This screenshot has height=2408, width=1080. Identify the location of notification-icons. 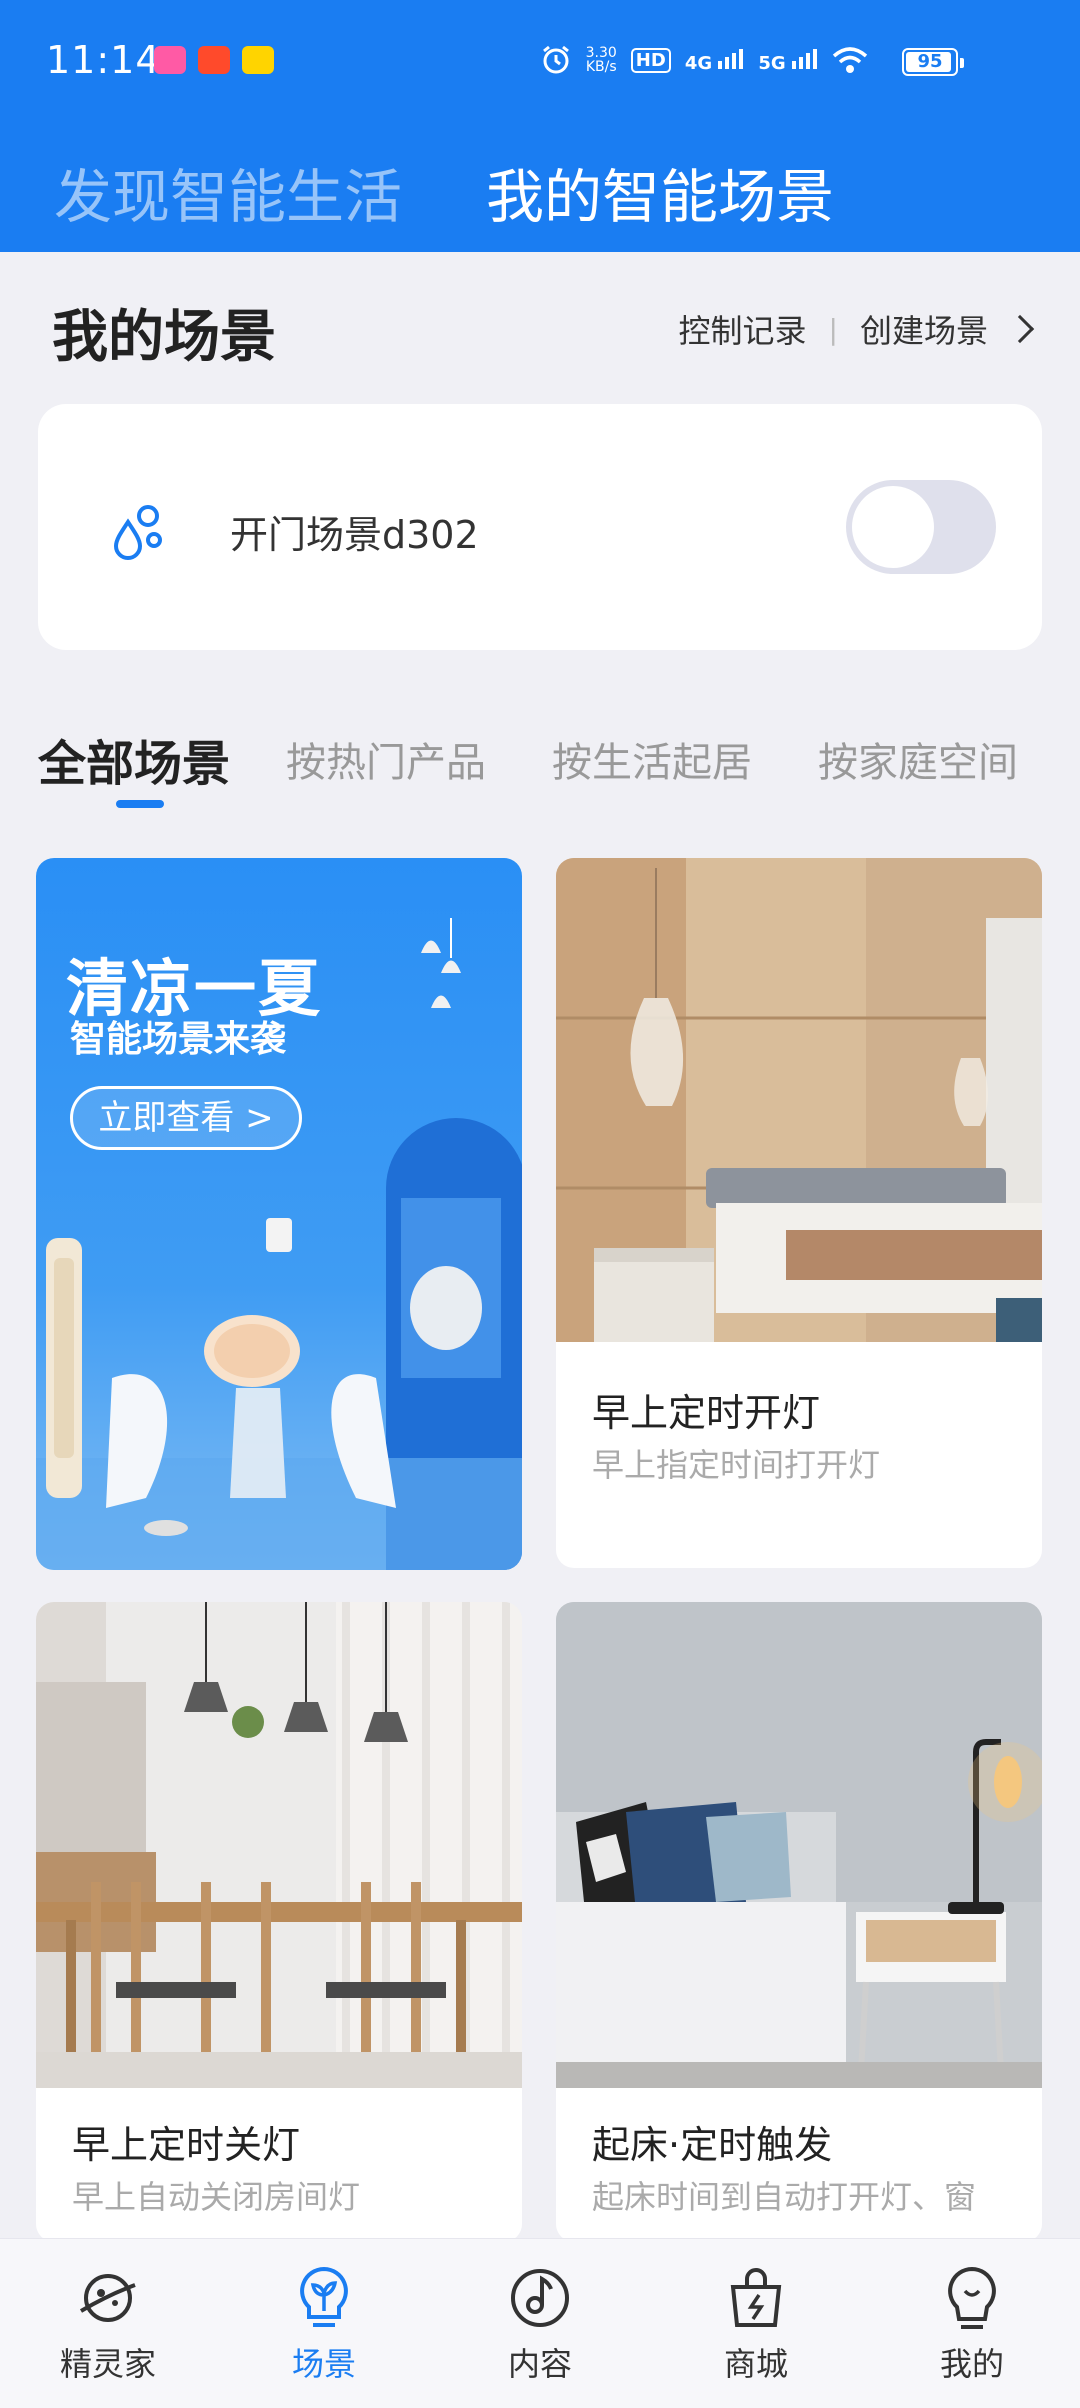
(214, 60).